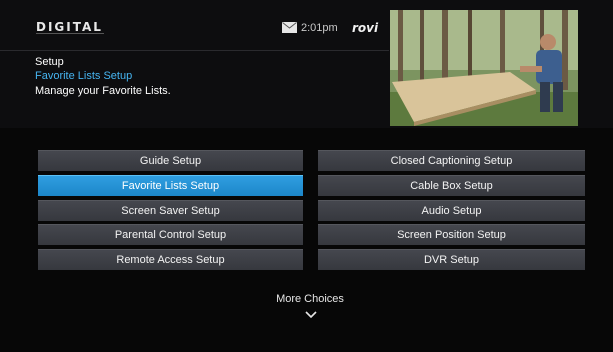 The width and height of the screenshot is (613, 352). What do you see at coordinates (103, 91) in the screenshot?
I see `page-description: Manage your Favorite Lists.` at bounding box center [103, 91].